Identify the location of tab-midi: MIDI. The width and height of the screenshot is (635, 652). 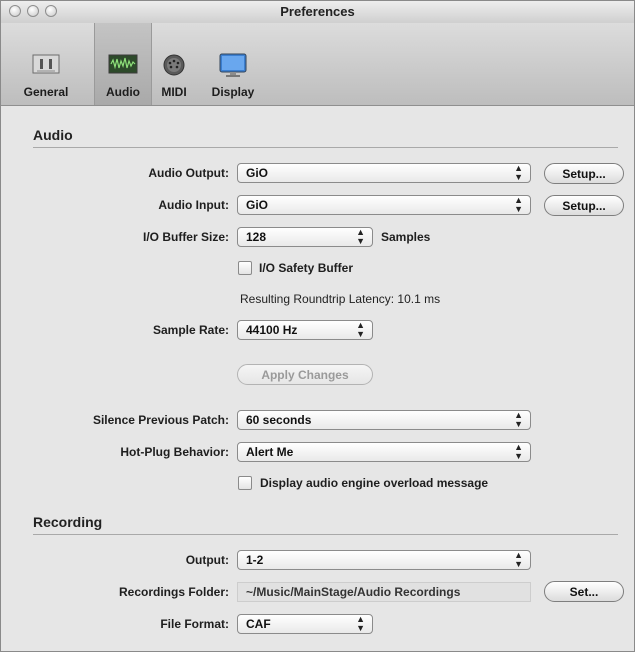
(174, 64).